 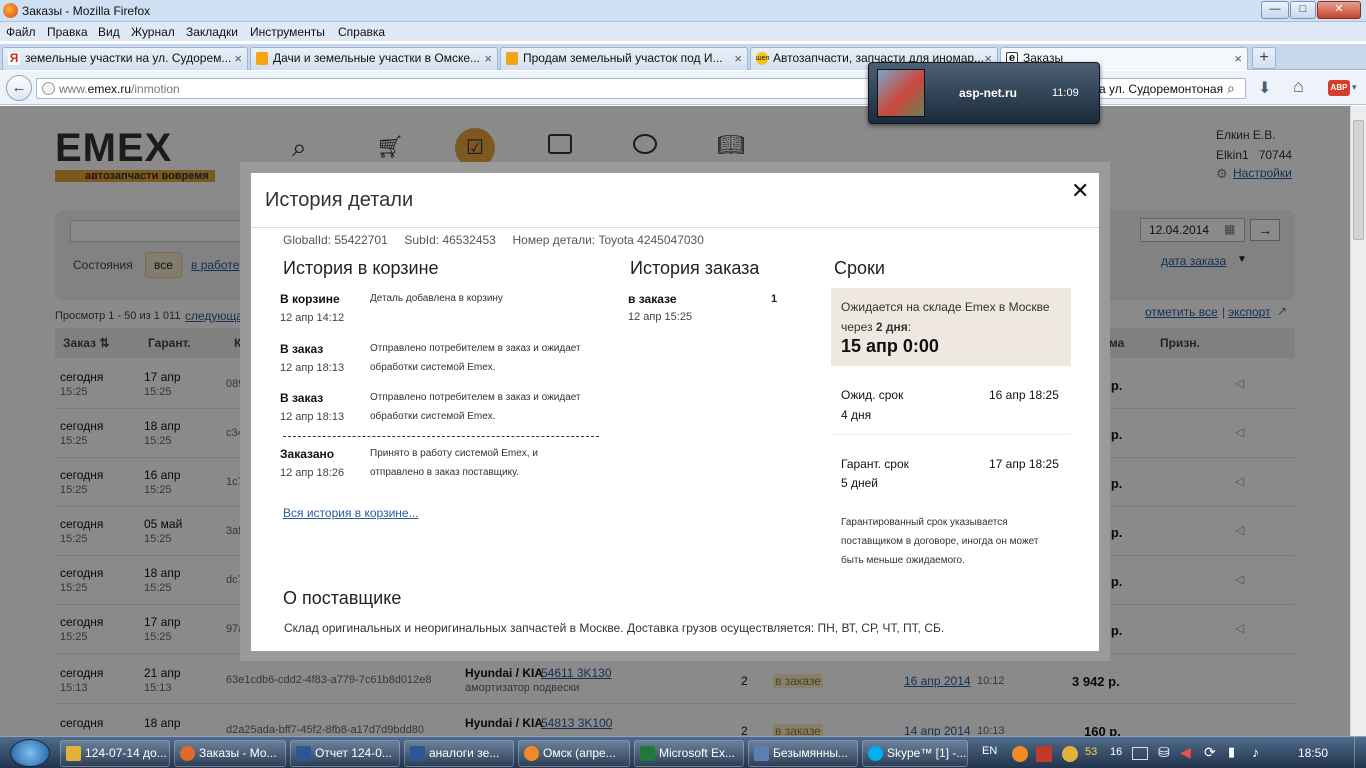 I want to click on tray-signal-icon: ▮, so click(x=1231, y=752).